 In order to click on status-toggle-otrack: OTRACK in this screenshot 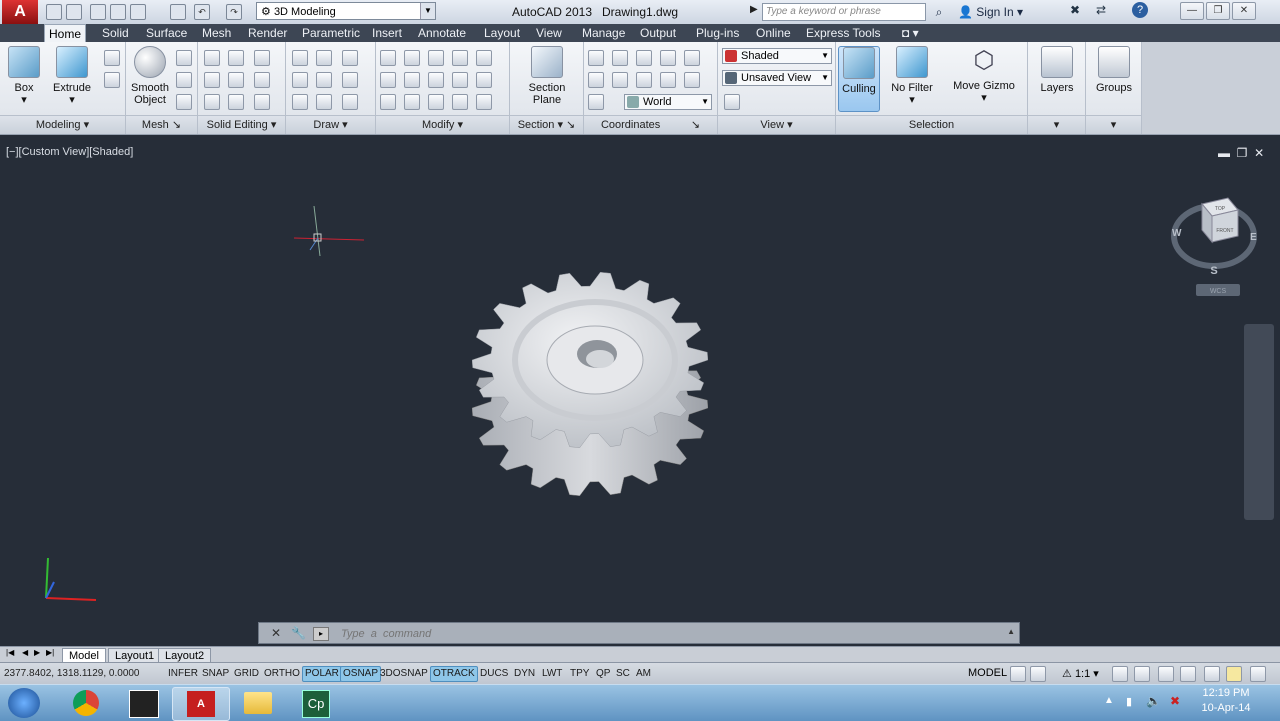, I will do `click(454, 674)`.